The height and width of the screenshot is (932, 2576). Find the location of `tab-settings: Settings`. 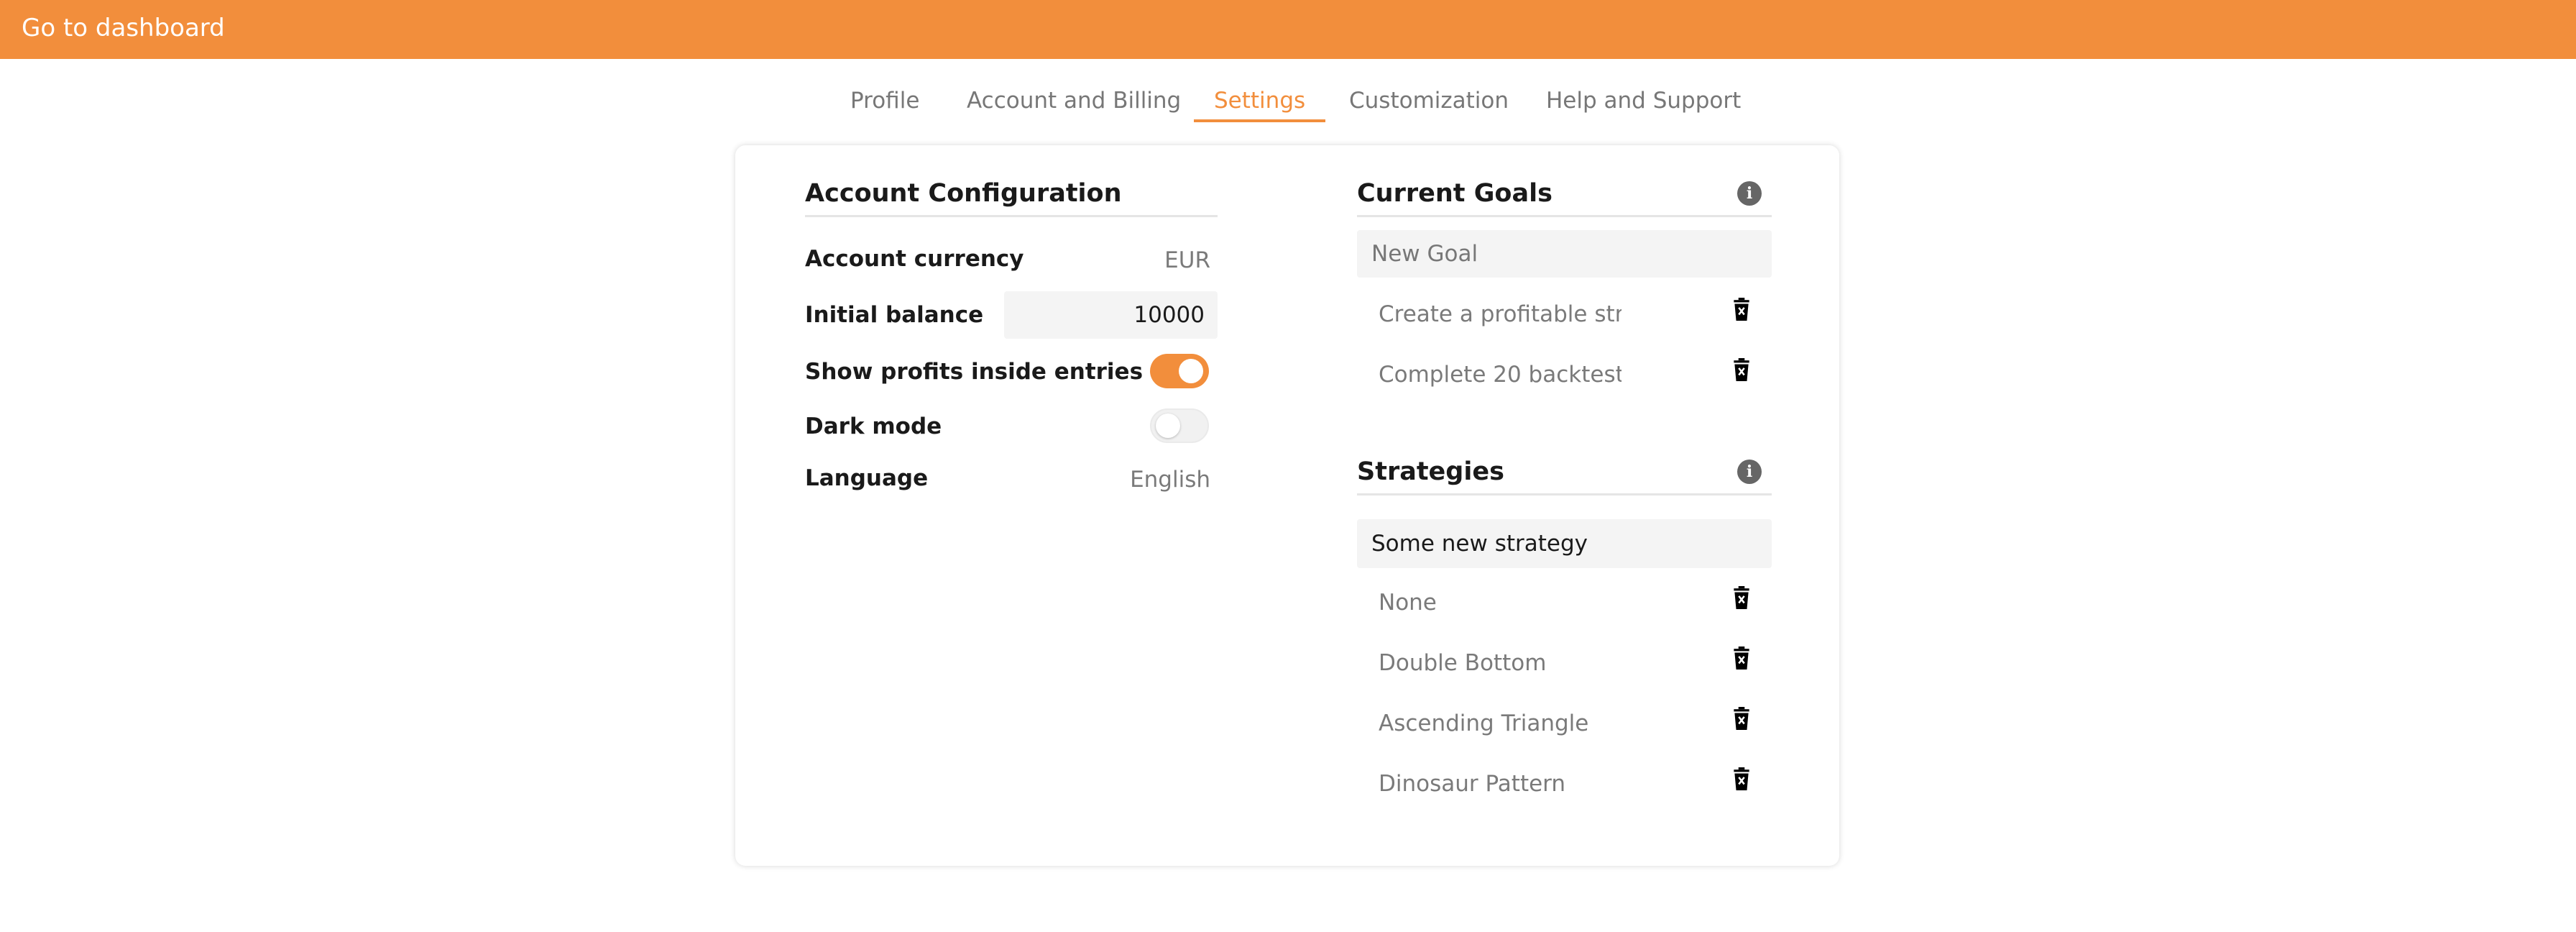

tab-settings: Settings is located at coordinates (1260, 100).